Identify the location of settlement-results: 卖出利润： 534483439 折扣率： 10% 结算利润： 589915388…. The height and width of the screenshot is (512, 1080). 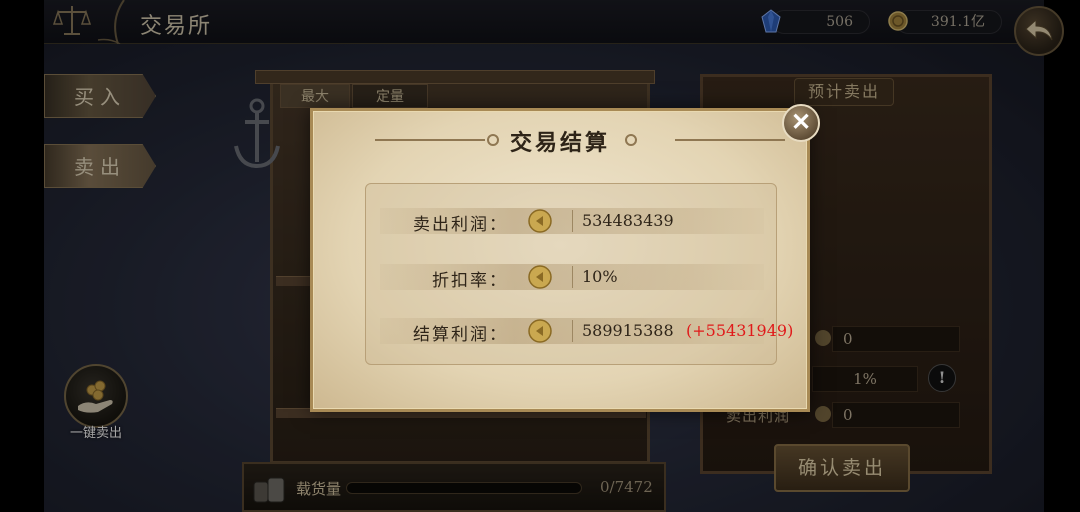
(579, 274).